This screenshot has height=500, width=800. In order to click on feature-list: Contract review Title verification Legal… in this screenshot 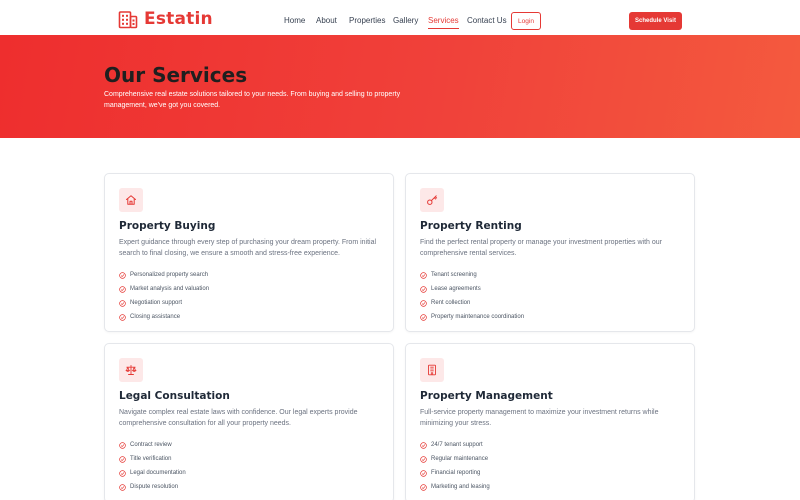, I will do `click(152, 466)`.